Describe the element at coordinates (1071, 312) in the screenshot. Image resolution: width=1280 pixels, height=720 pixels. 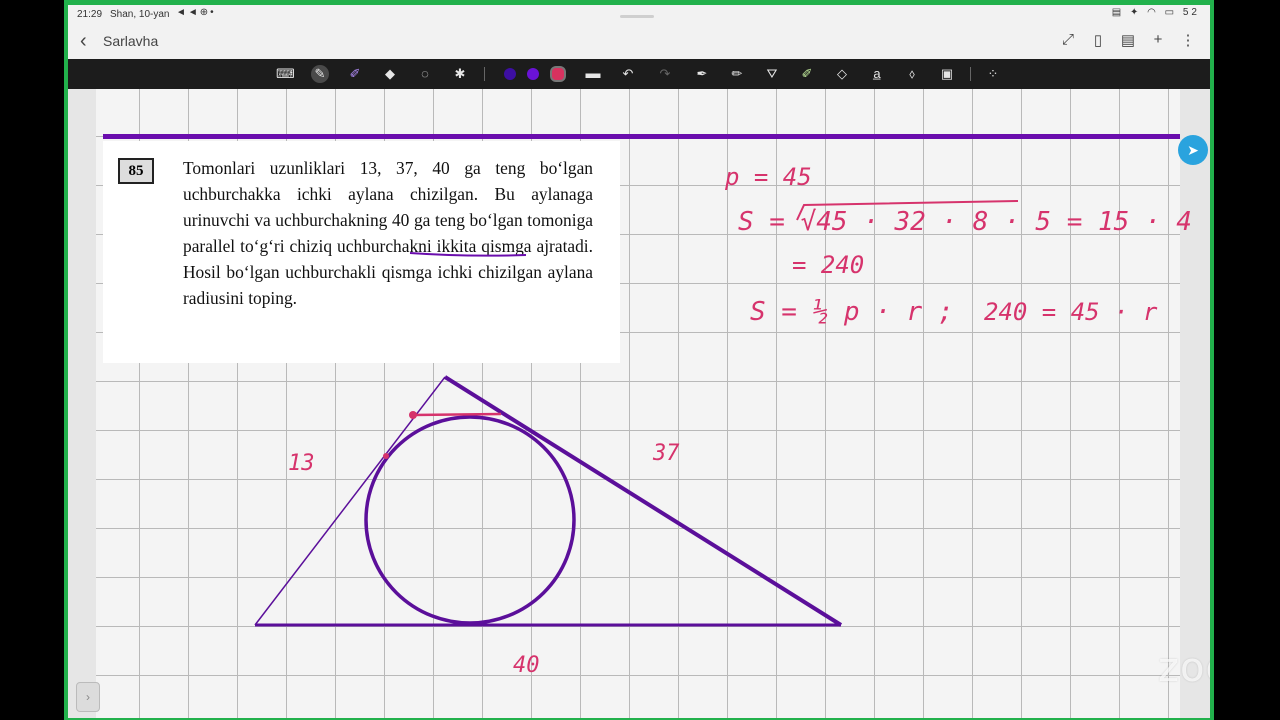
I see `formula-equation: 240 = 45 · r` at that location.